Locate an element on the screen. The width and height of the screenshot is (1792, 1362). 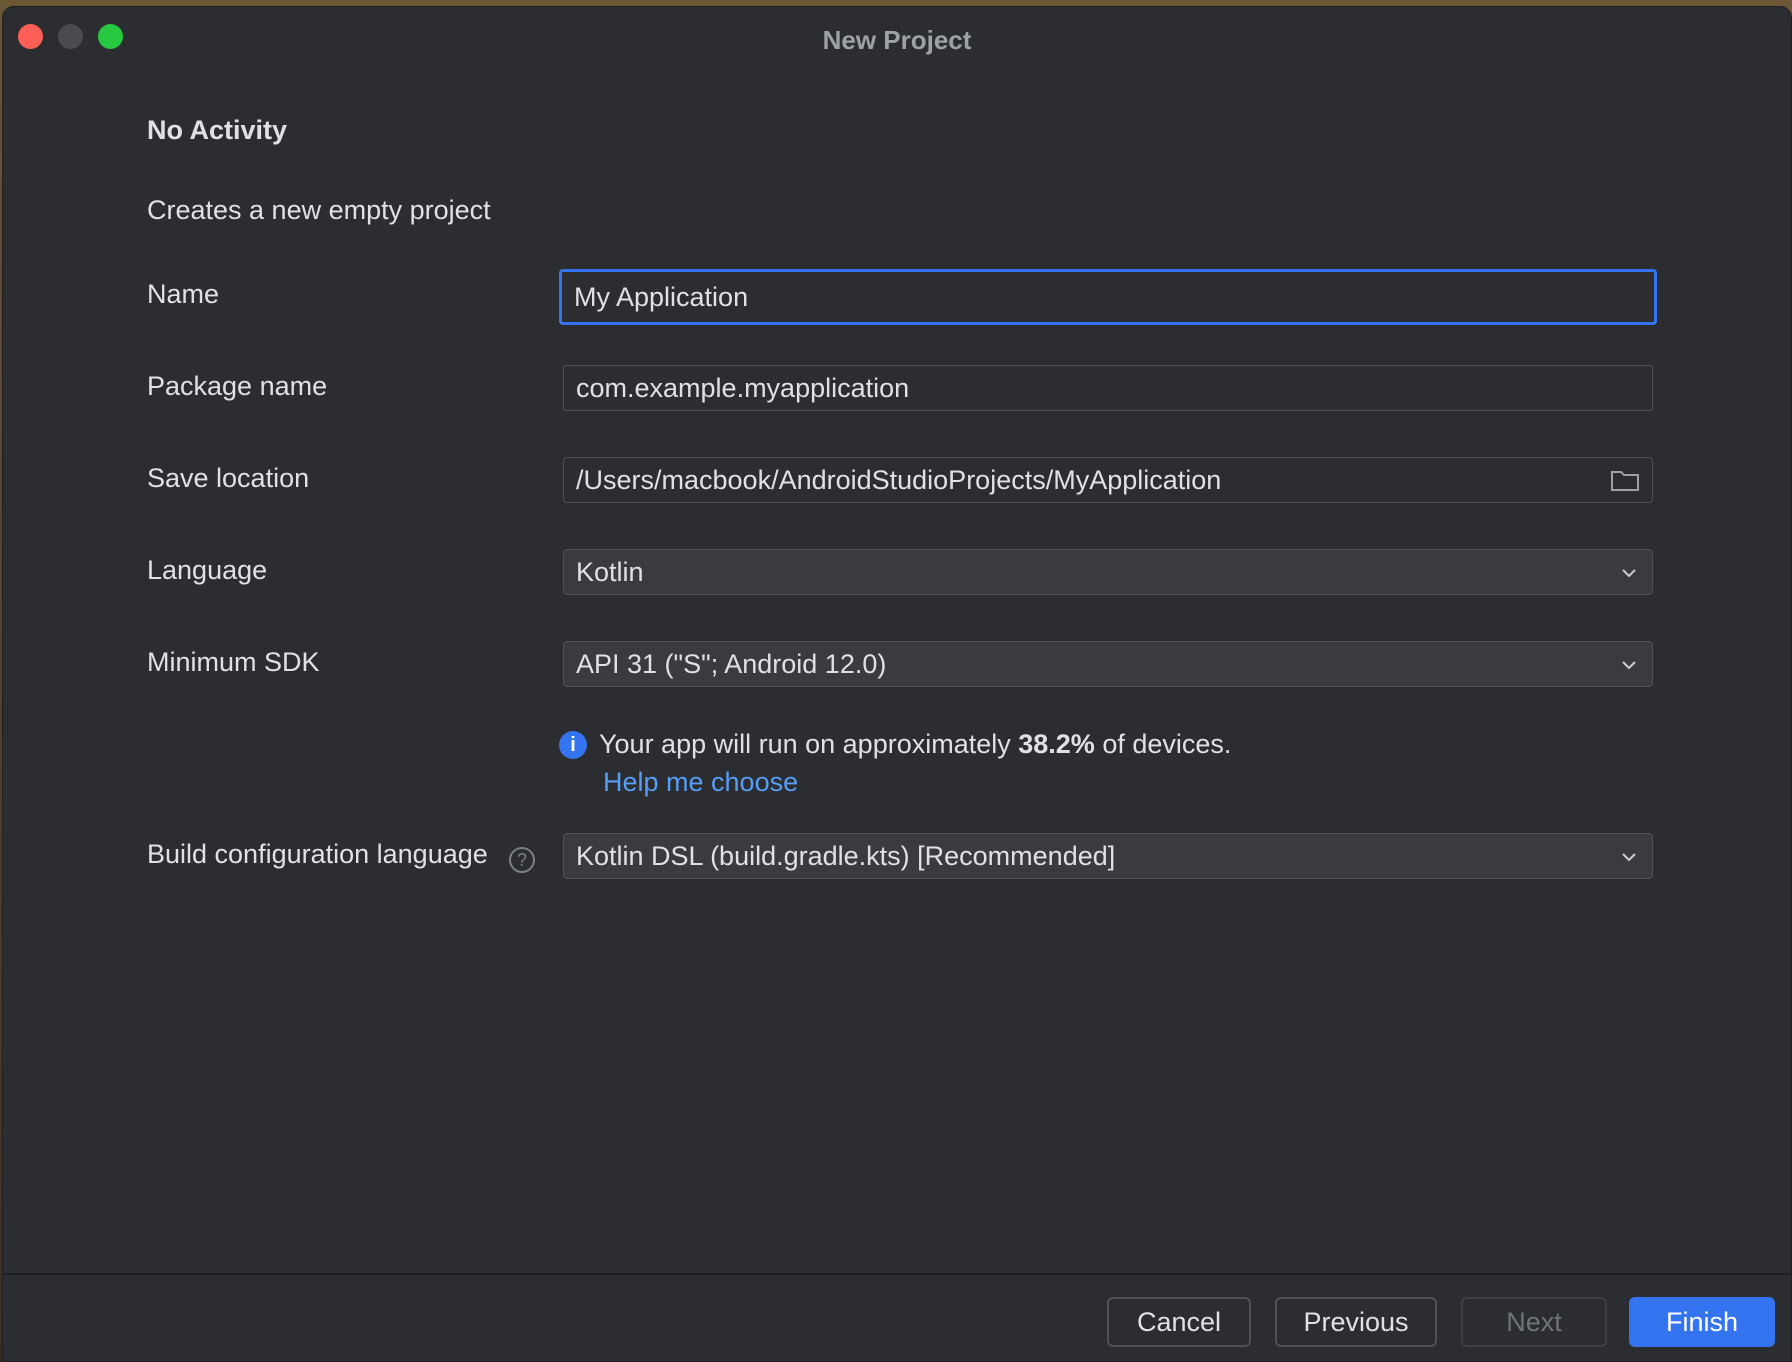
window-title: New Project is located at coordinates (897, 40).